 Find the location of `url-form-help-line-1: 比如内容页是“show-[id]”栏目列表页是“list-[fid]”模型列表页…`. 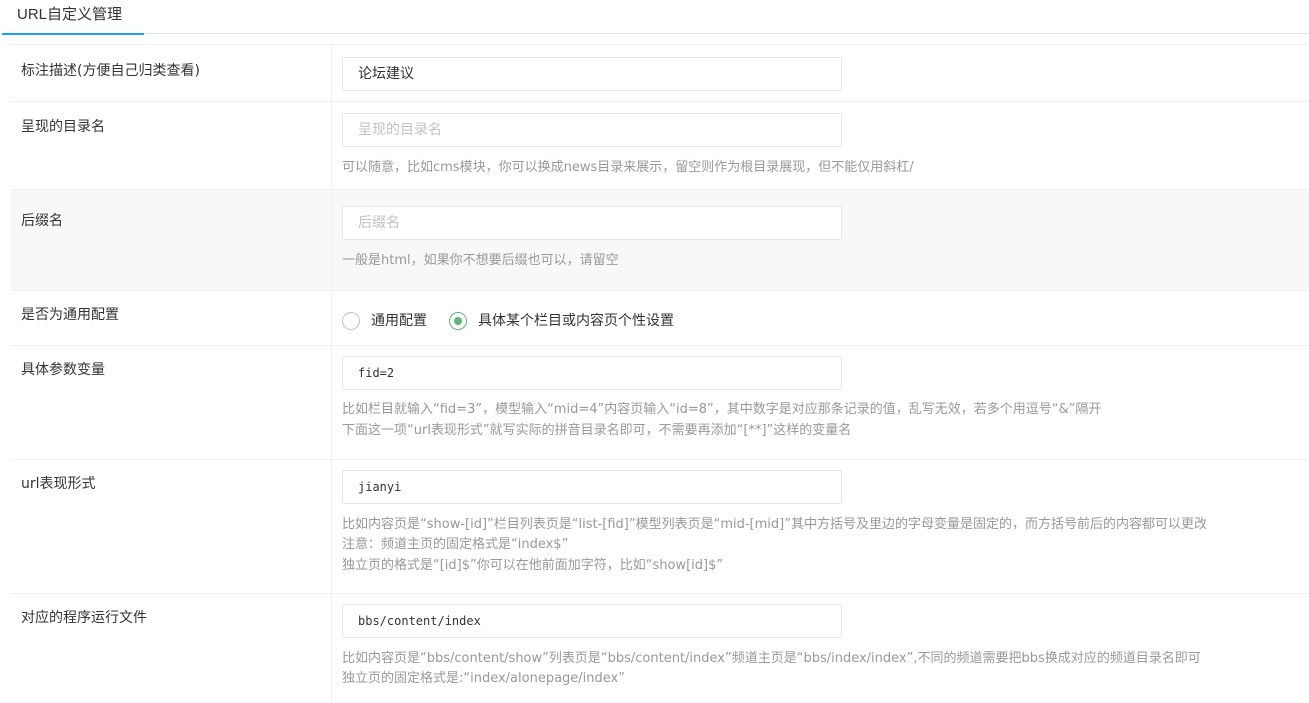

url-form-help-line-1: 比如内容页是“show-[id]”栏目列表页是“list-[fid]”模型列表页… is located at coordinates (774, 524).